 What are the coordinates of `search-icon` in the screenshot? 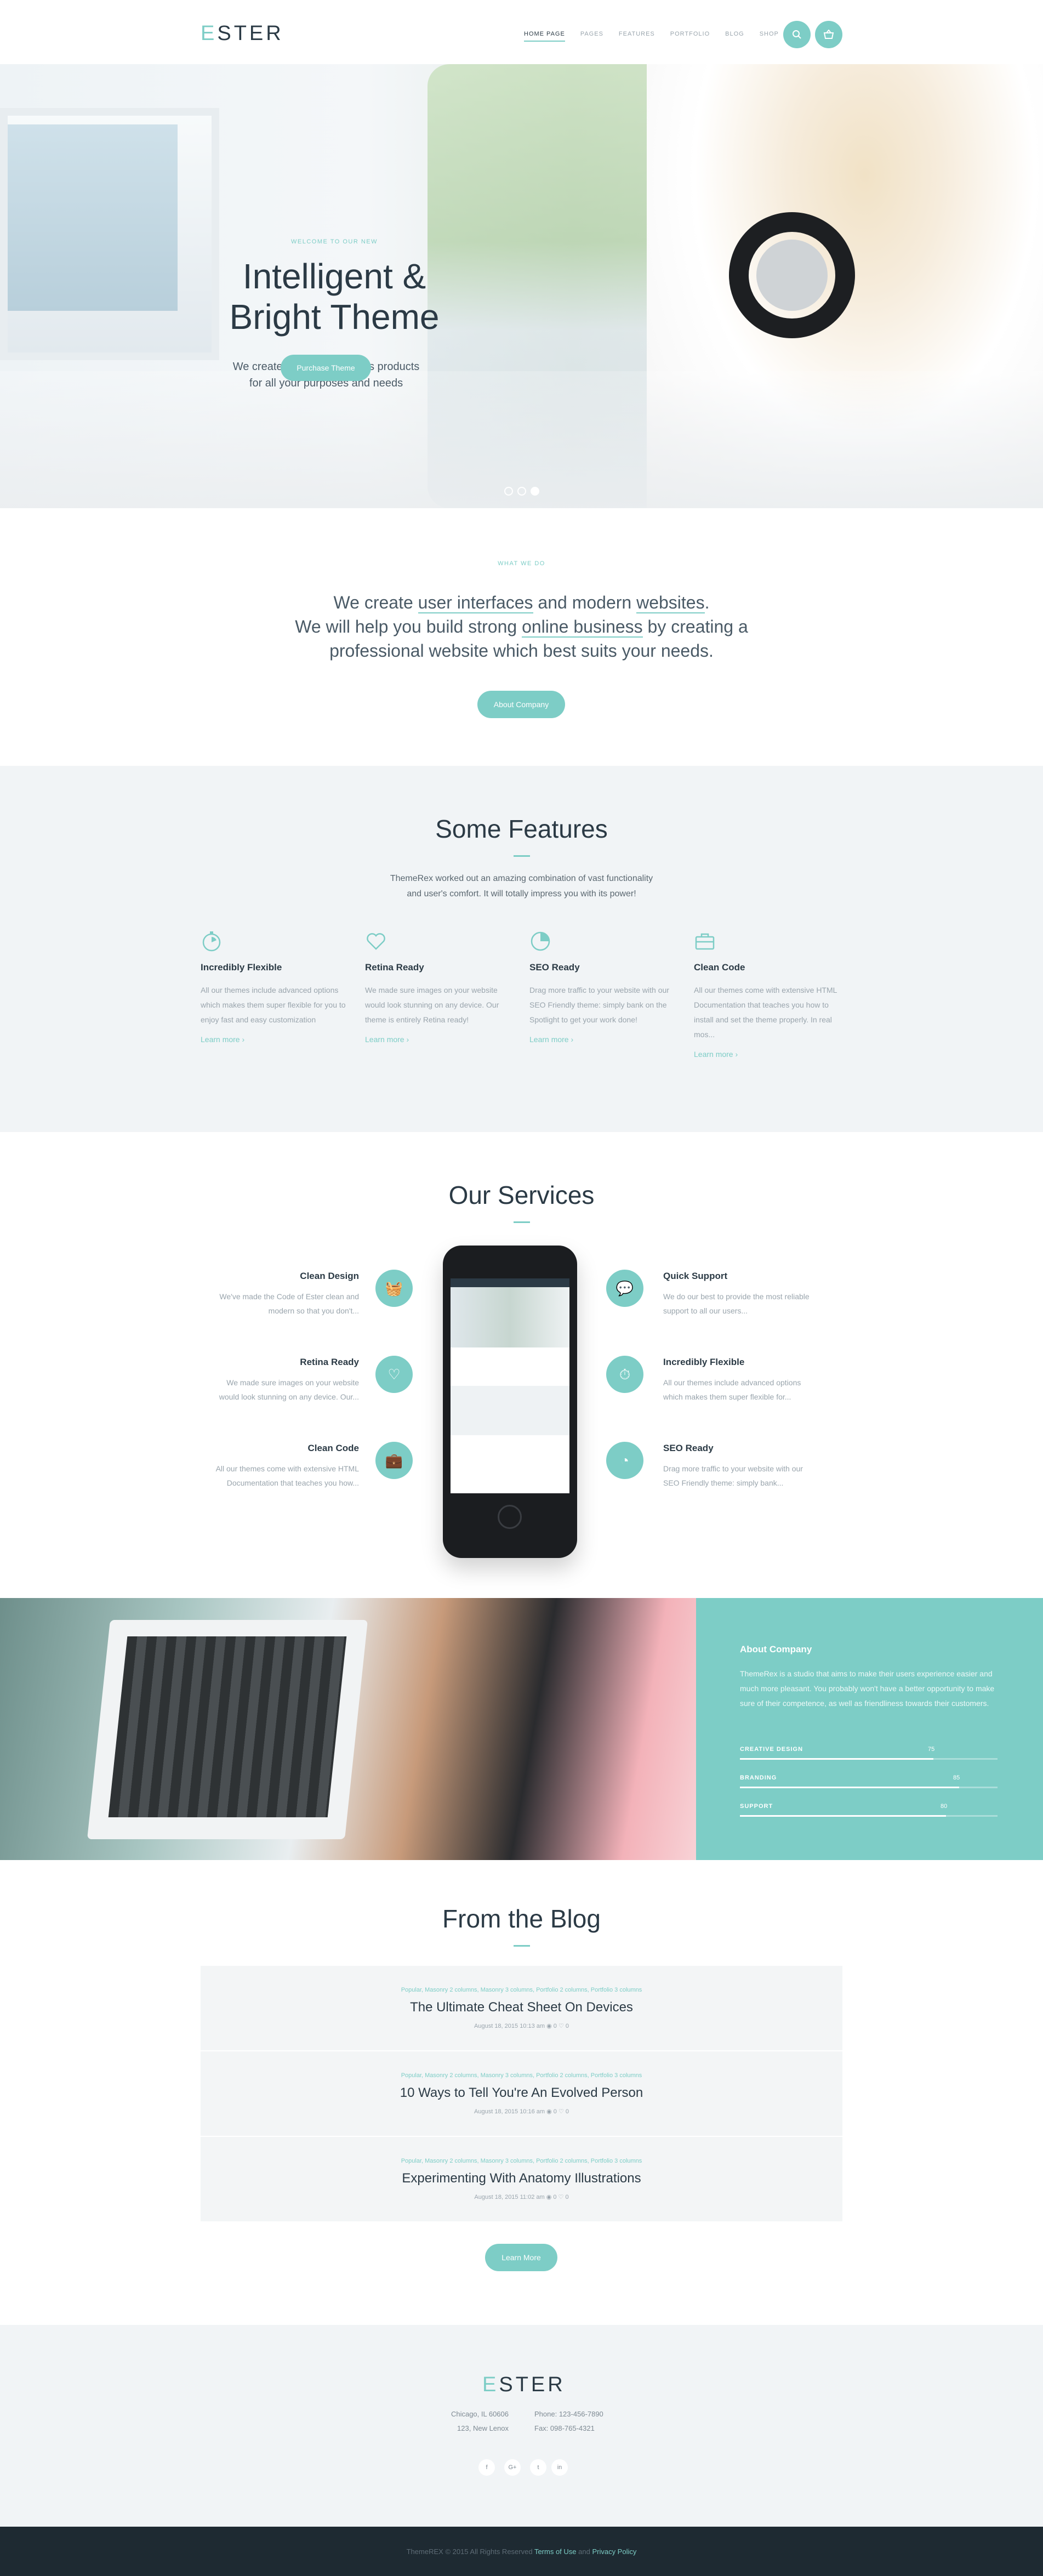 It's located at (797, 34).